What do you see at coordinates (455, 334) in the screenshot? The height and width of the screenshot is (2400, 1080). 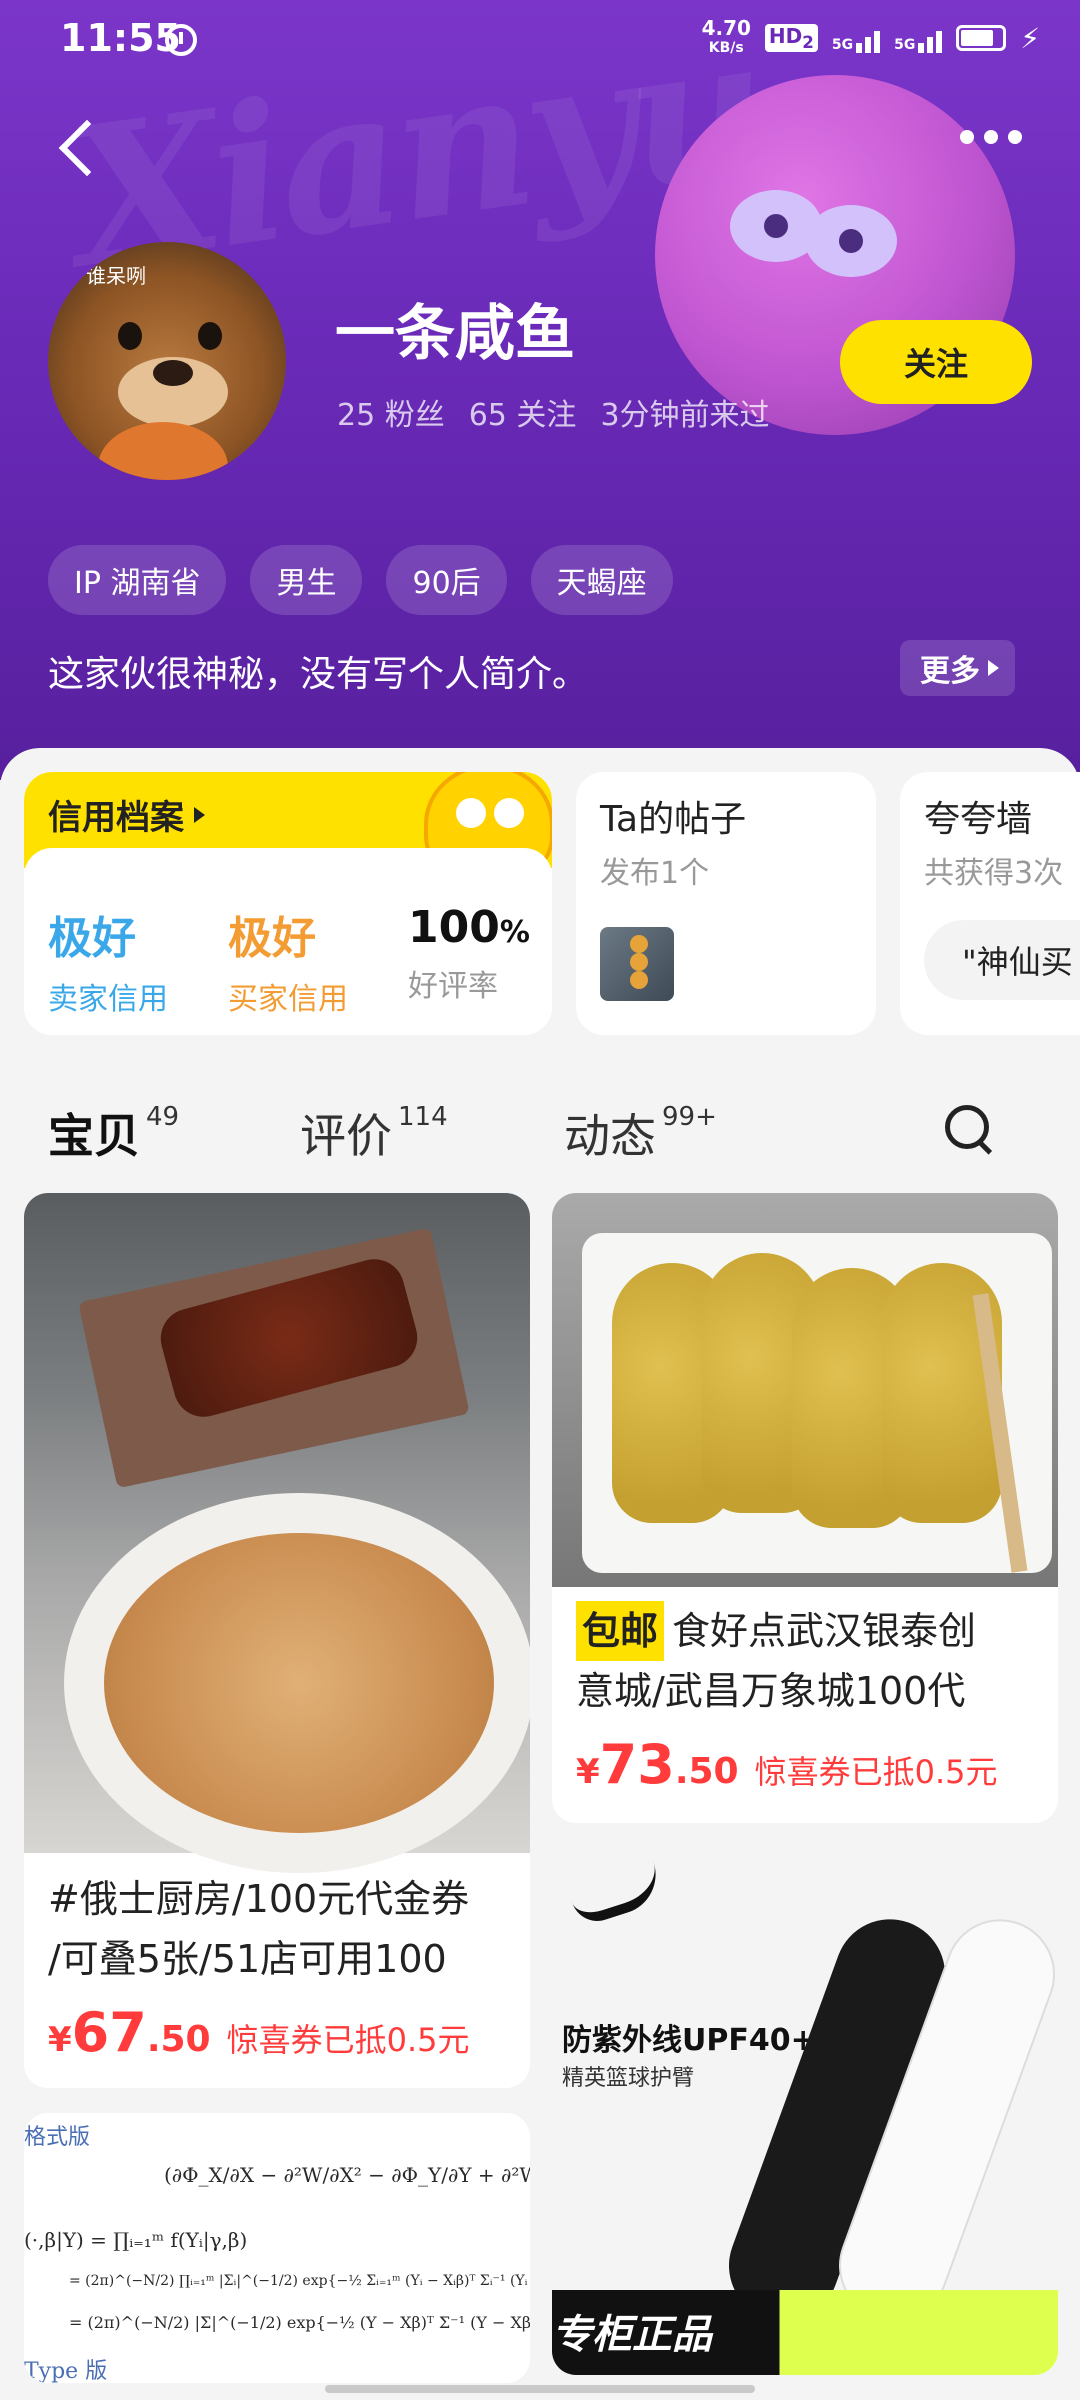 I see `username: 一条咸鱼` at bounding box center [455, 334].